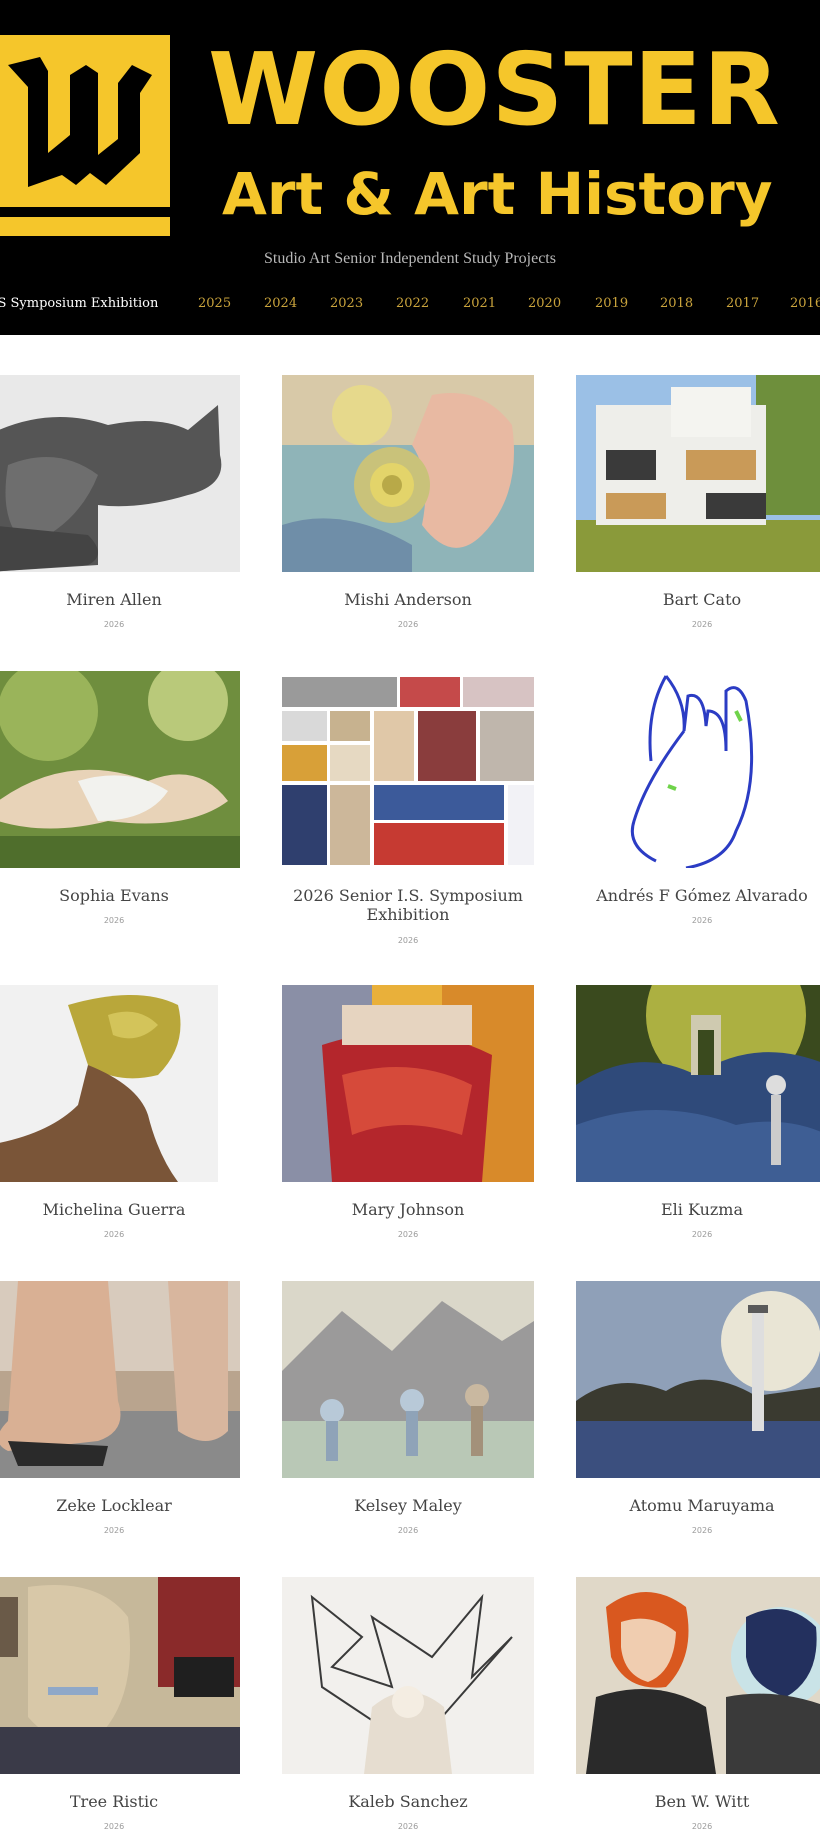  What do you see at coordinates (676, 303) in the screenshot?
I see `nav-item-2018: 2018` at bounding box center [676, 303].